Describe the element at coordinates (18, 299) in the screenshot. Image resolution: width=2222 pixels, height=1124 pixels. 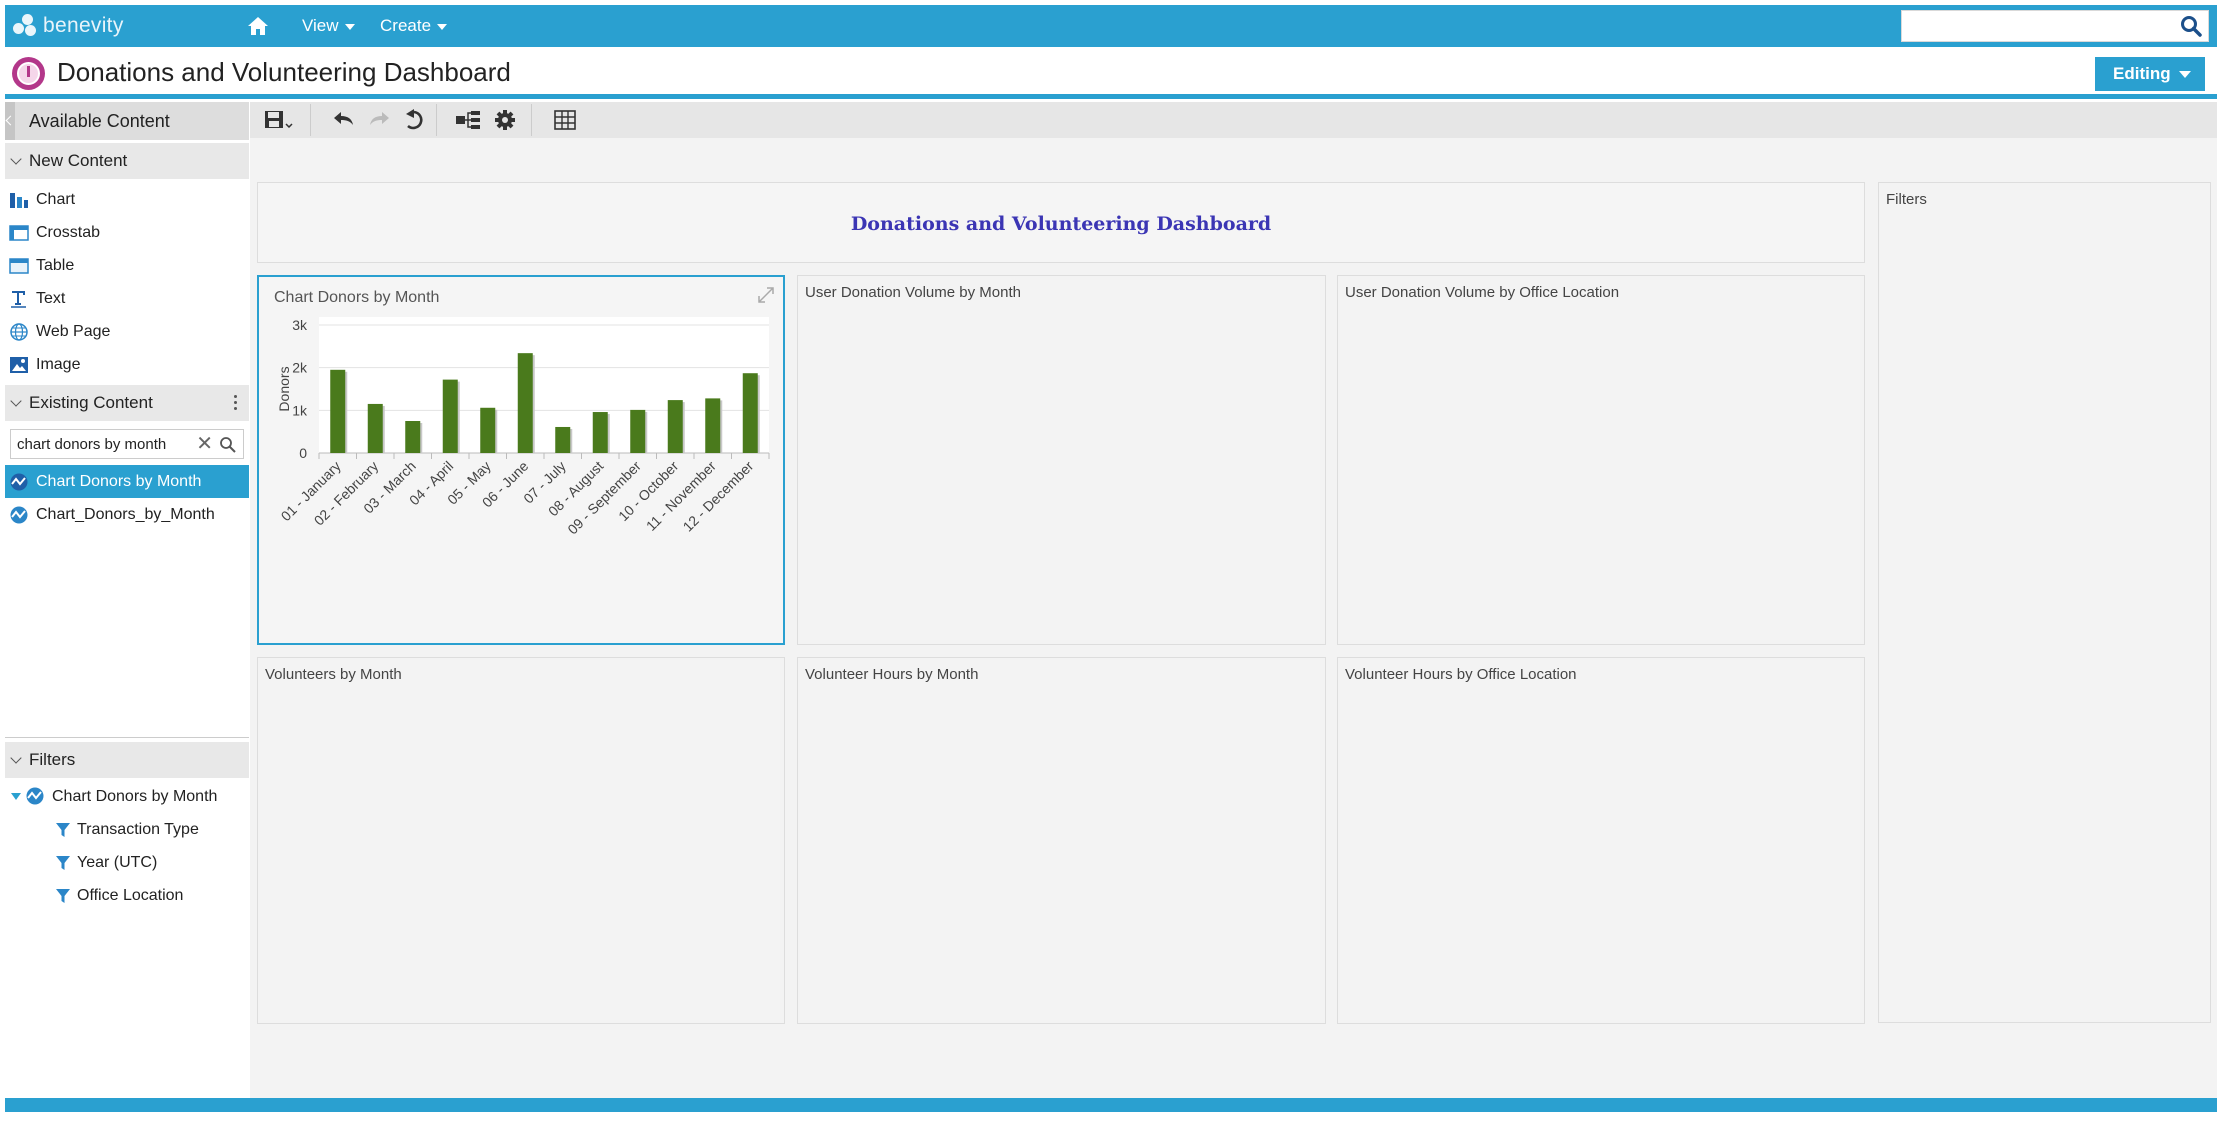
I see `text-icon` at that location.